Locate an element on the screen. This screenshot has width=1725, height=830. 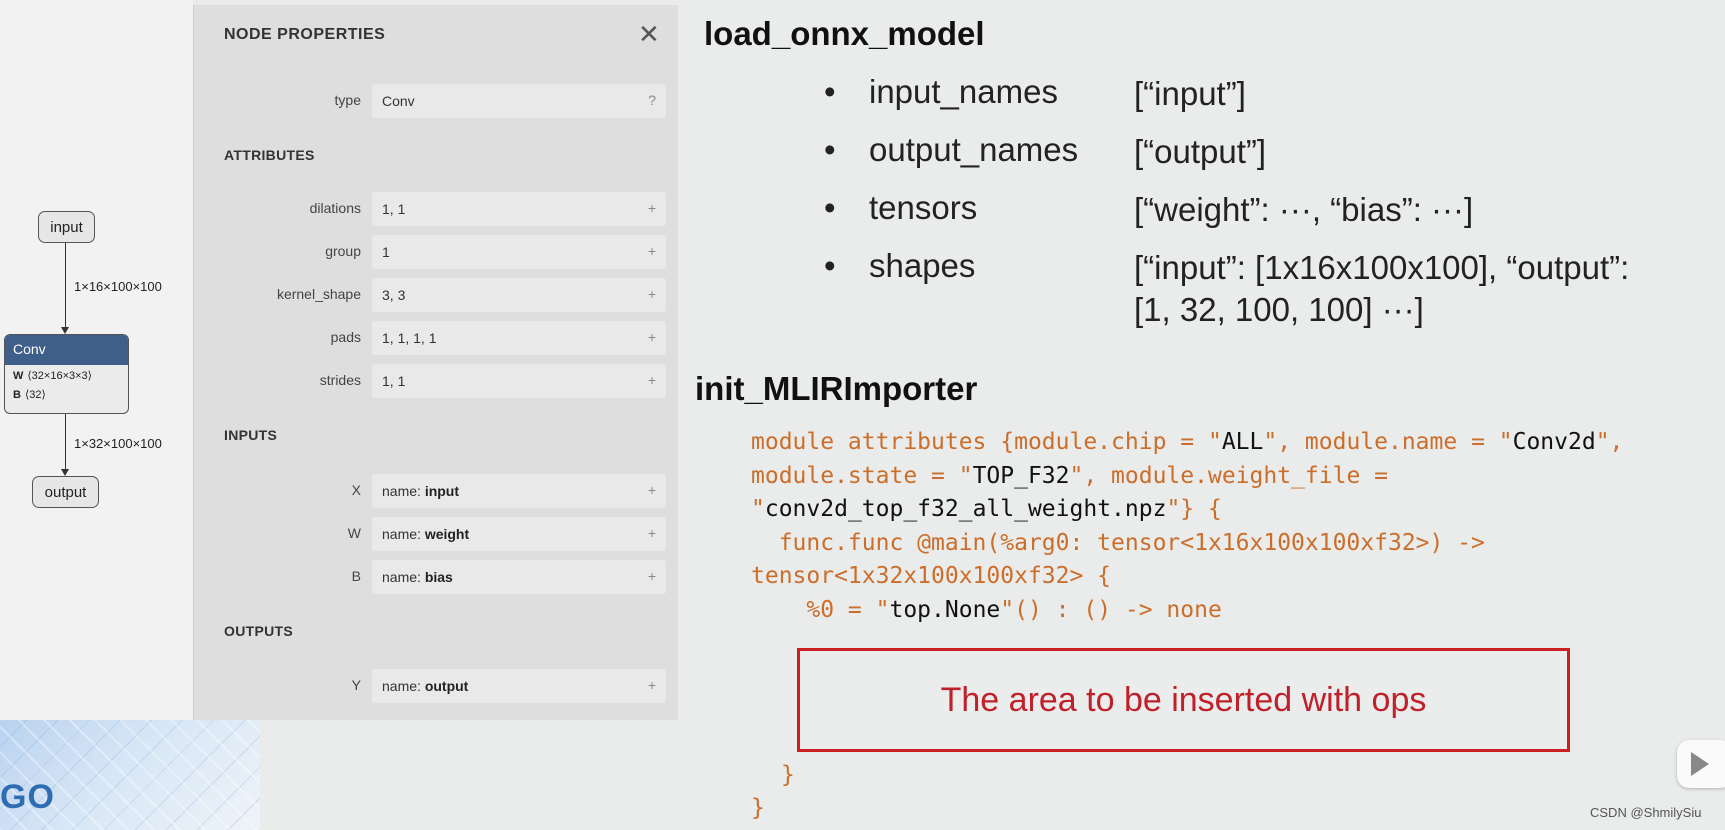
graph-node-input-label: input is located at coordinates (66, 227).